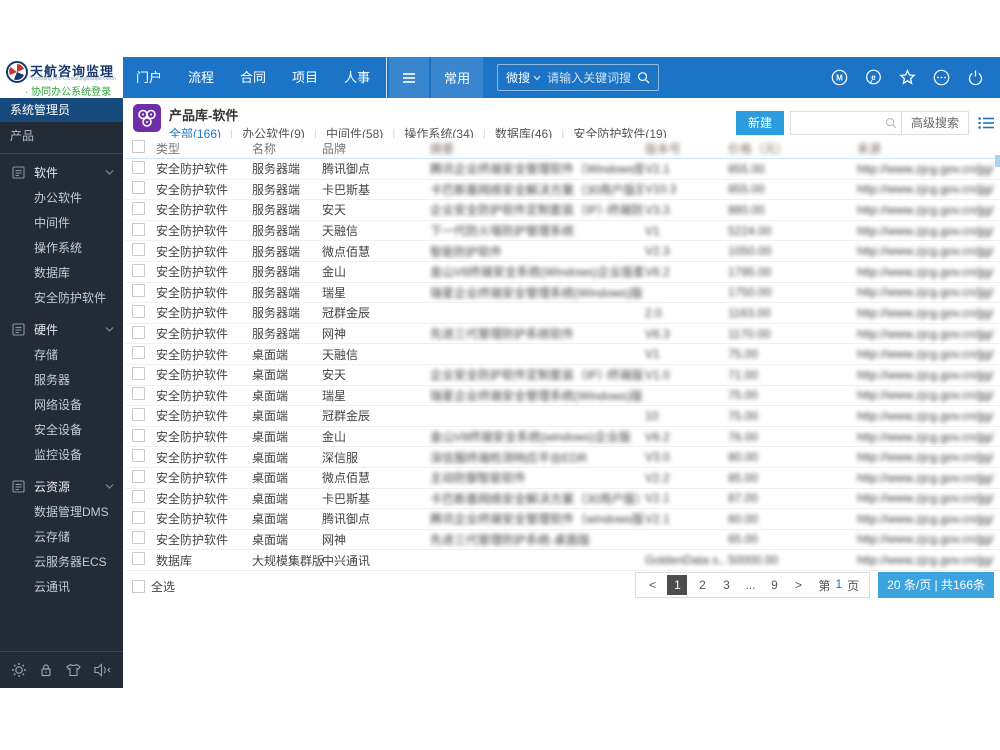  I want to click on sidebar-item-0-0: 办公软件, so click(61, 198).